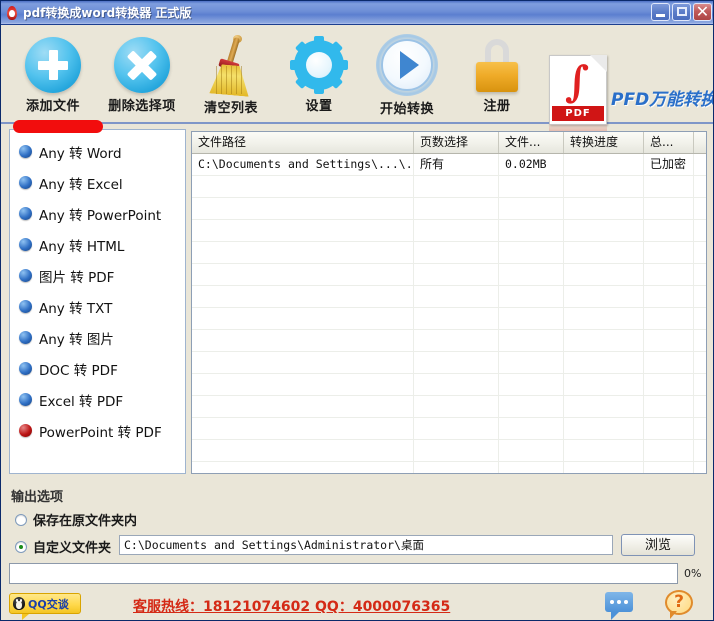 The height and width of the screenshot is (621, 714). Describe the element at coordinates (456, 142) in the screenshot. I see `column-header-page-selection: 页数选择` at that location.